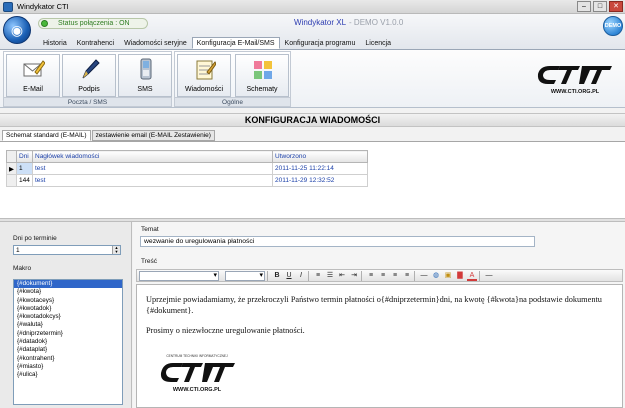 The width and height of the screenshot is (625, 408). What do you see at coordinates (348, 22) in the screenshot?
I see `brand-title: Windykator XL - DEMO V1.0.0` at bounding box center [348, 22].